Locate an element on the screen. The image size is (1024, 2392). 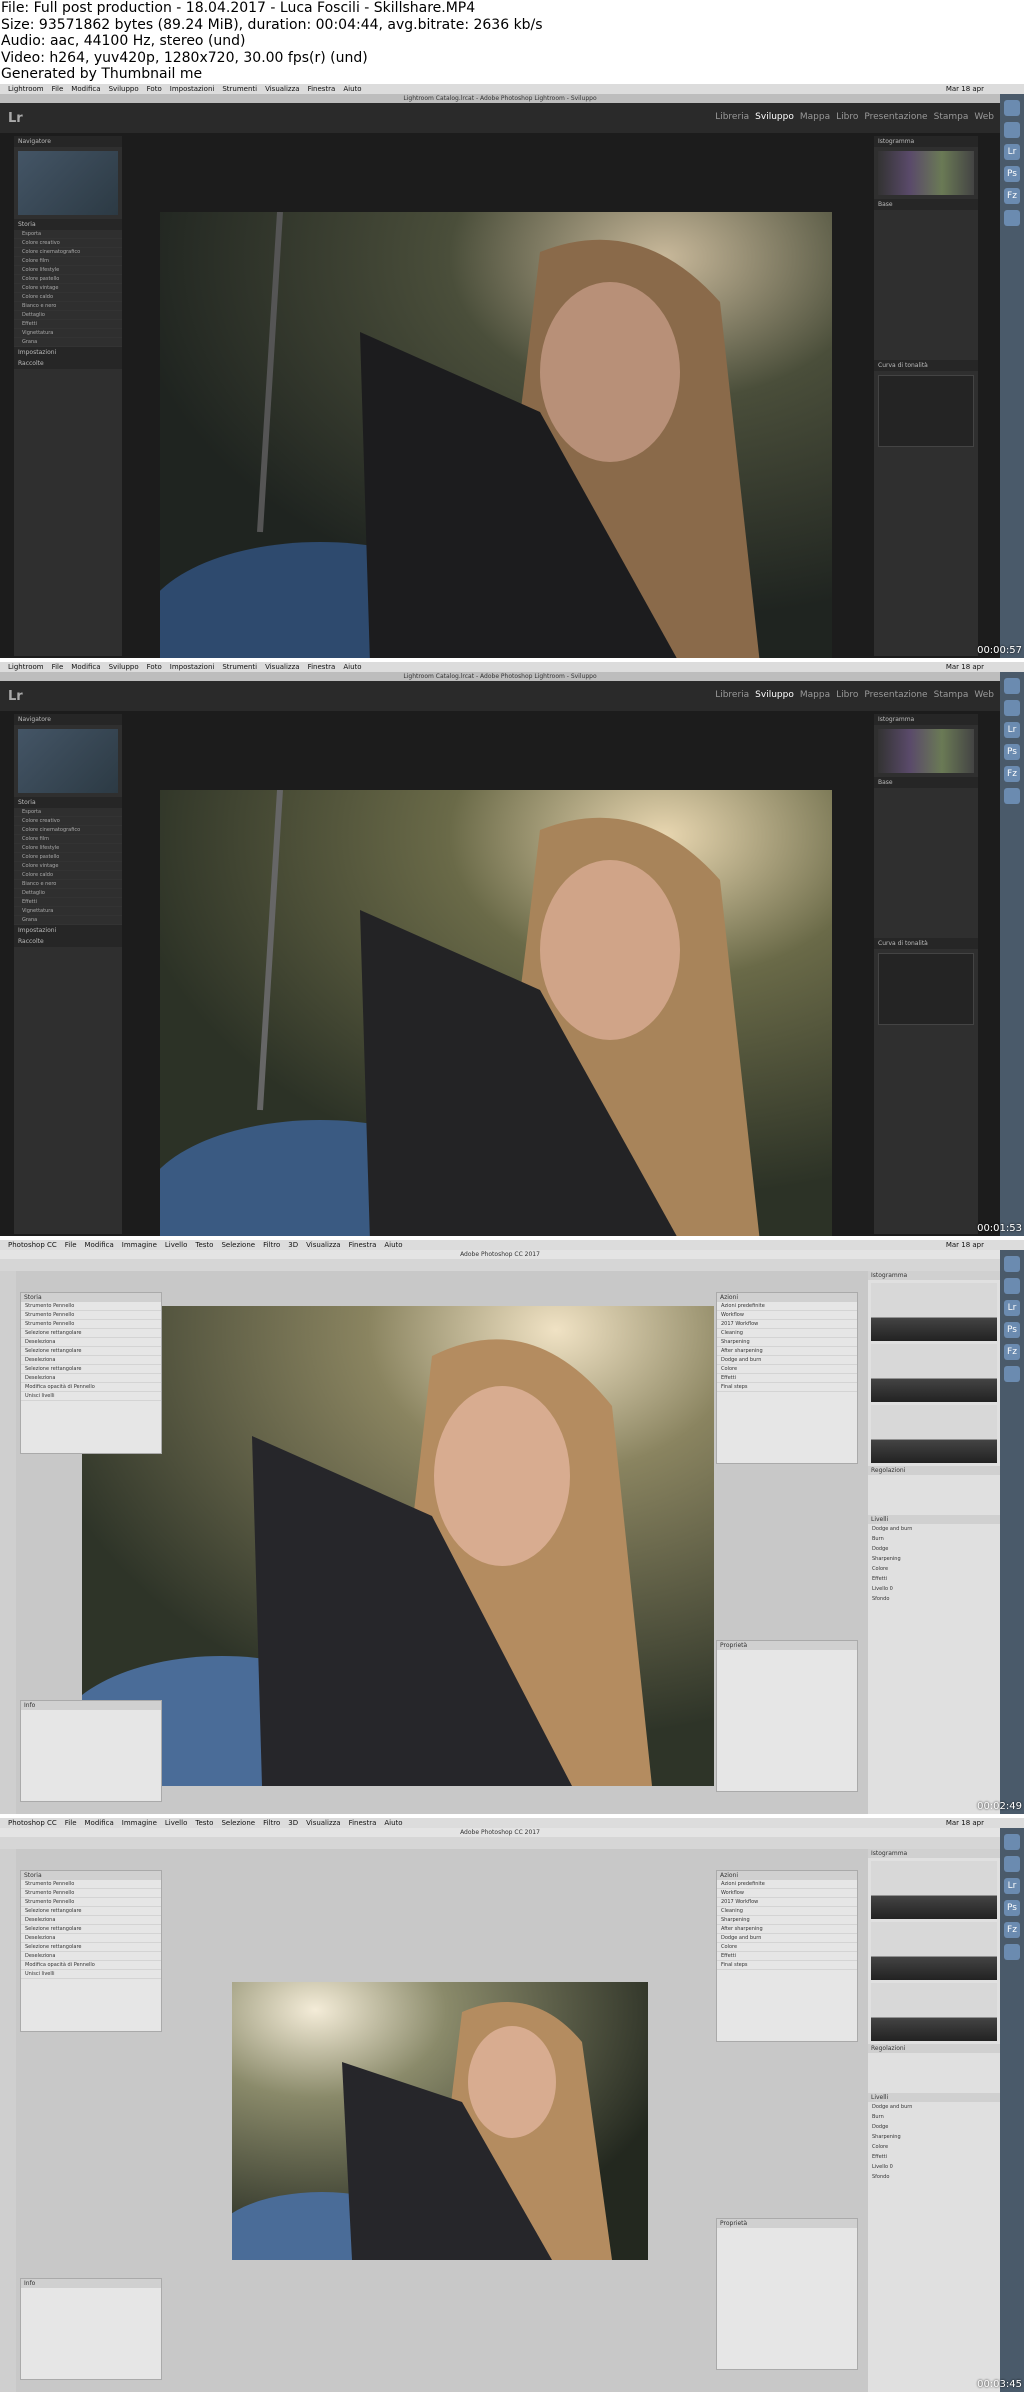
module-presentazione: Presentazione is located at coordinates (895, 117).